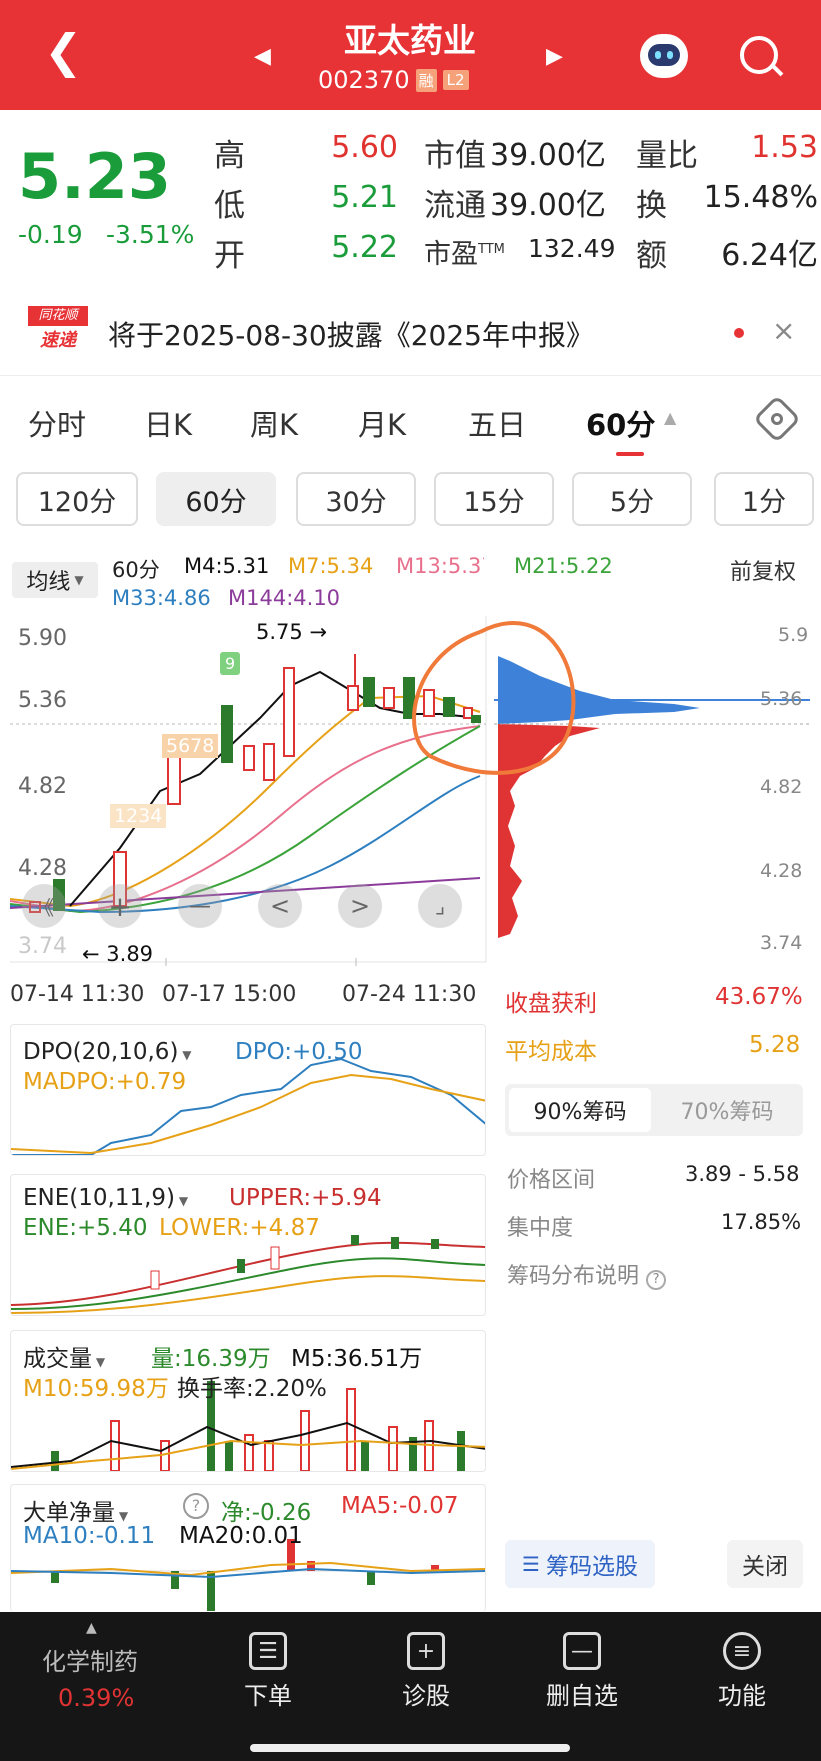 Image resolution: width=821 pixels, height=1761 pixels. I want to click on y-right-536: 5.36, so click(781, 699).